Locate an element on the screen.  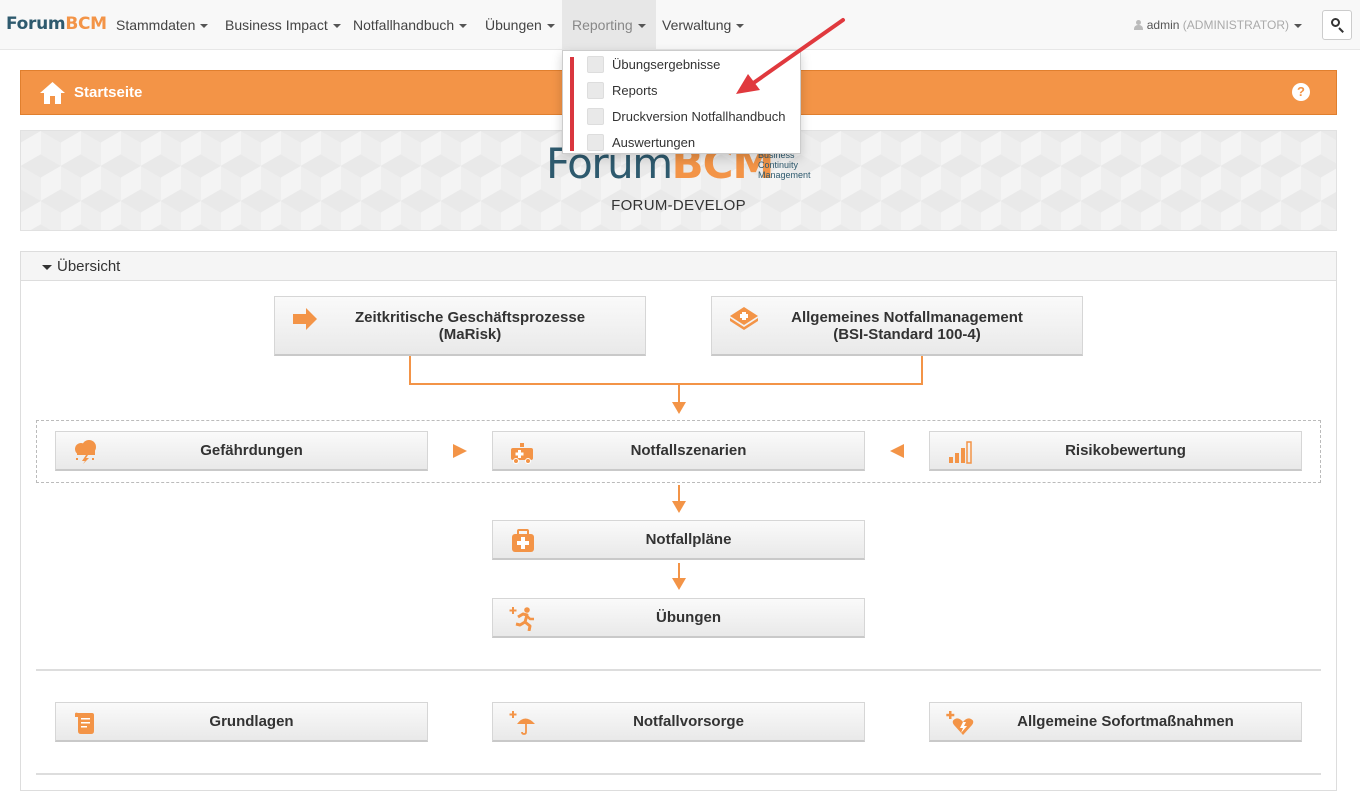
menu-item-reports: Reports is located at coordinates (622, 91).